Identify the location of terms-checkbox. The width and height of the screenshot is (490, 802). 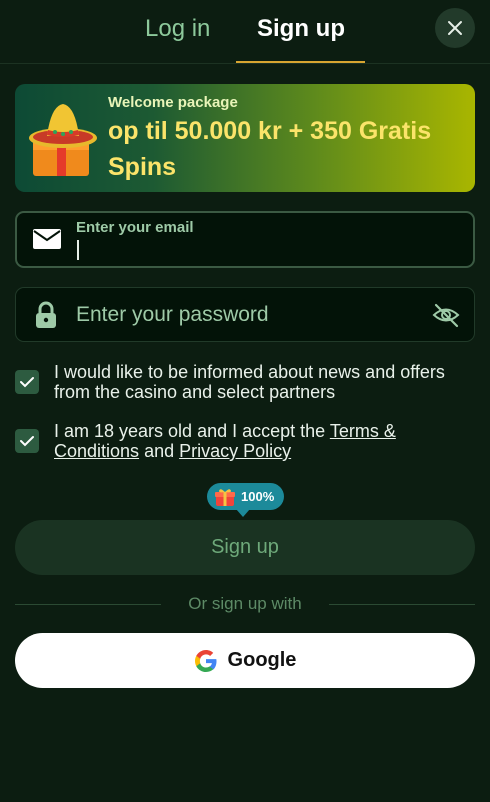
(27, 441).